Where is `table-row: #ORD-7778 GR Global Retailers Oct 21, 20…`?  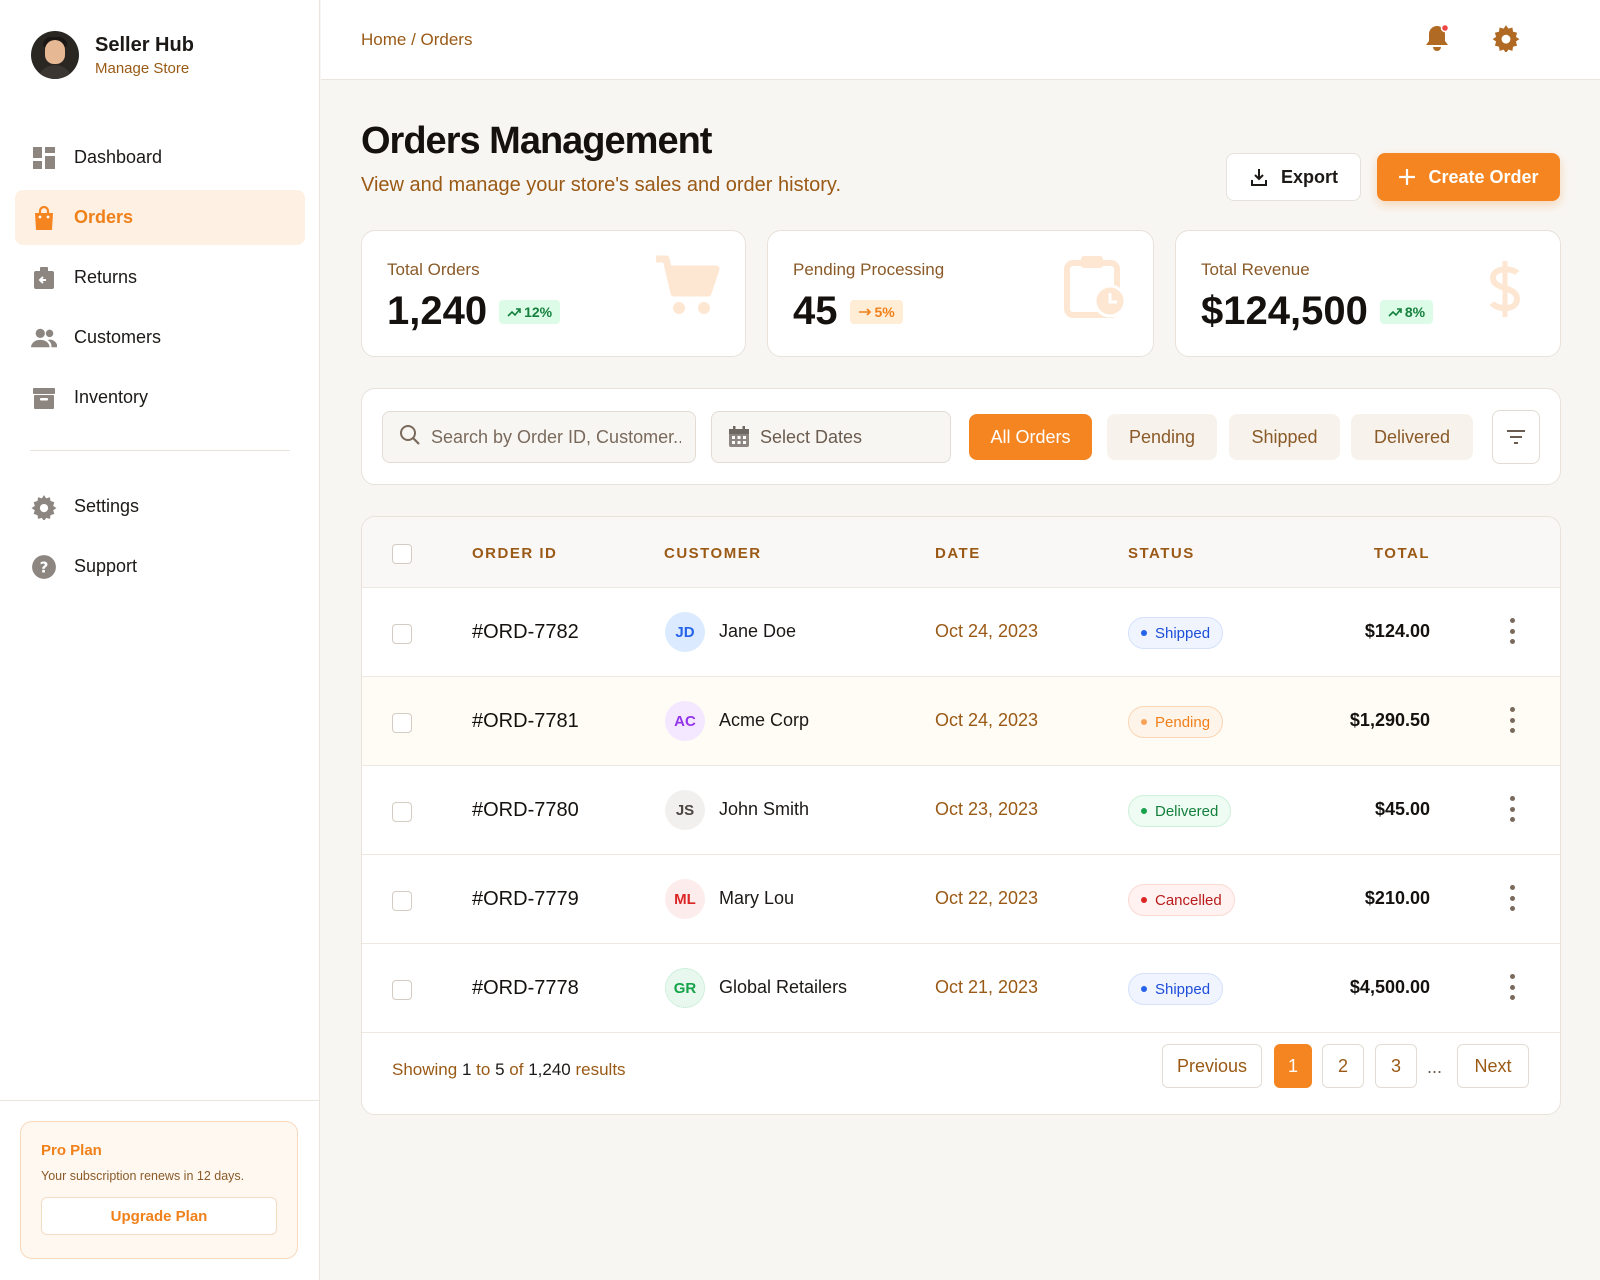 table-row: #ORD-7778 GR Global Retailers Oct 21, 20… is located at coordinates (961, 988).